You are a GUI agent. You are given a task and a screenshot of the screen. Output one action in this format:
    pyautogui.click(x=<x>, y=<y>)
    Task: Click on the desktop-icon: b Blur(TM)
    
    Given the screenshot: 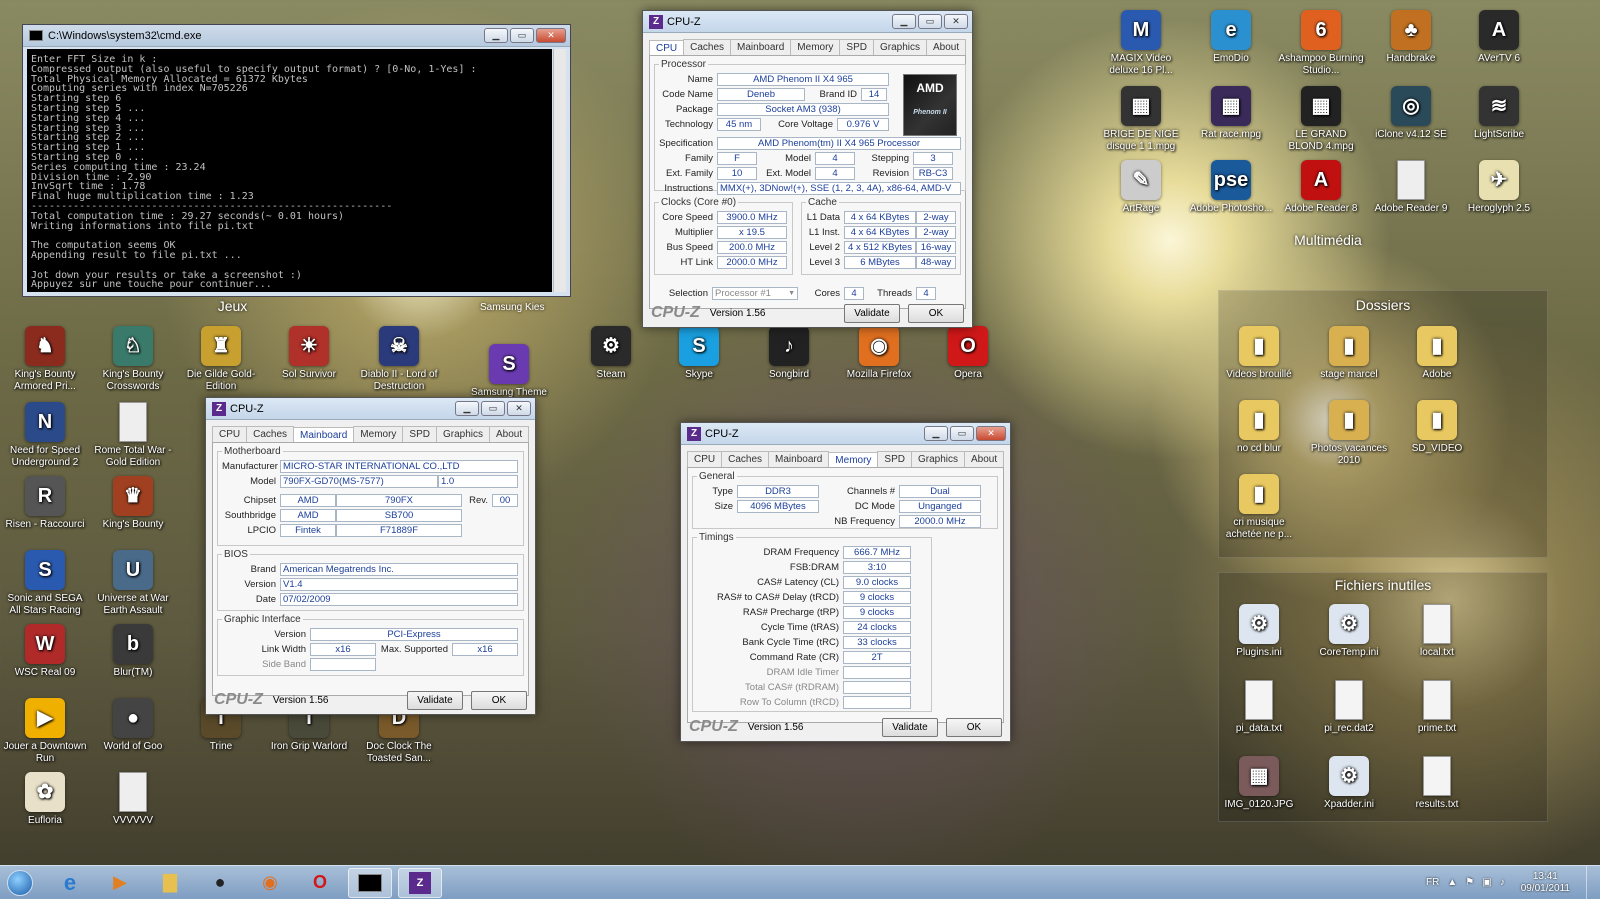 What is the action you would take?
    pyautogui.click(x=133, y=651)
    